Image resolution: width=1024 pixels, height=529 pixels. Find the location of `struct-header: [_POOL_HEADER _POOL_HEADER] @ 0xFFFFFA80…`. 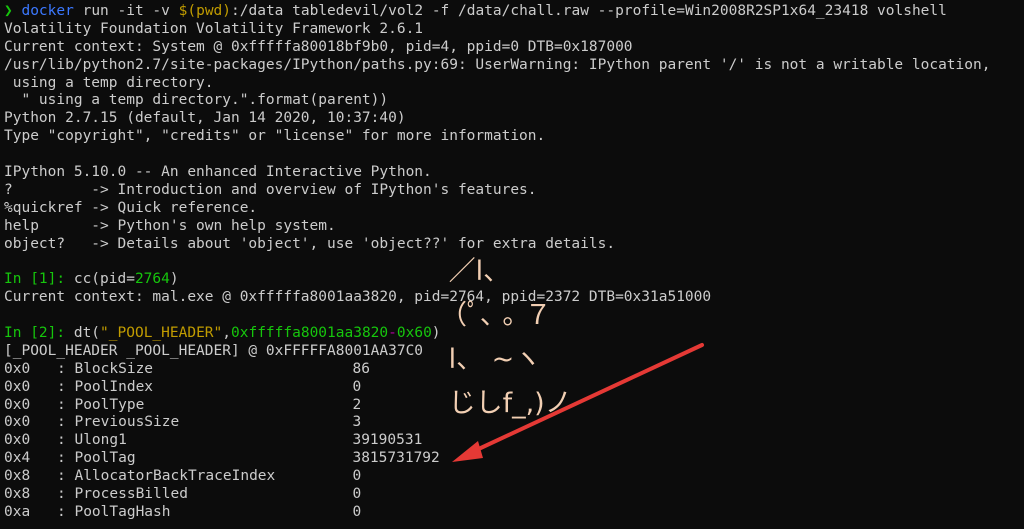

struct-header: [_POOL_HEADER _POOL_HEADER] @ 0xFFFFFA80… is located at coordinates (214, 350).